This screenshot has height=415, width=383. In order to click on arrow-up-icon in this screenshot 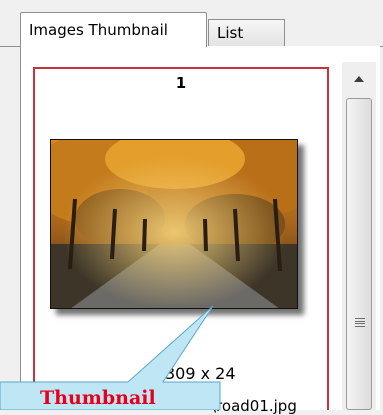, I will do `click(359, 79)`.